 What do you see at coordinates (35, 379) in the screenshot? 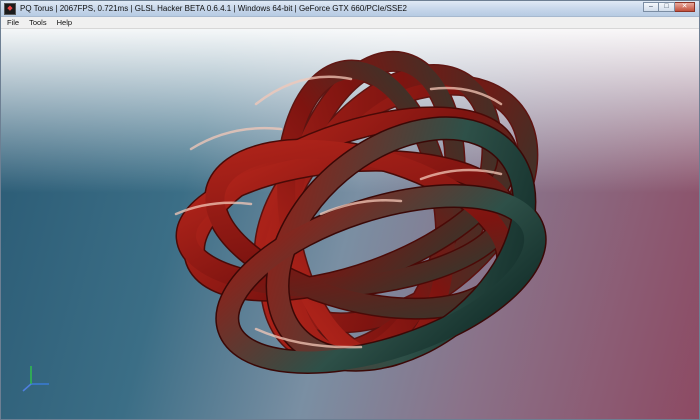
I see `axis-gizmo` at bounding box center [35, 379].